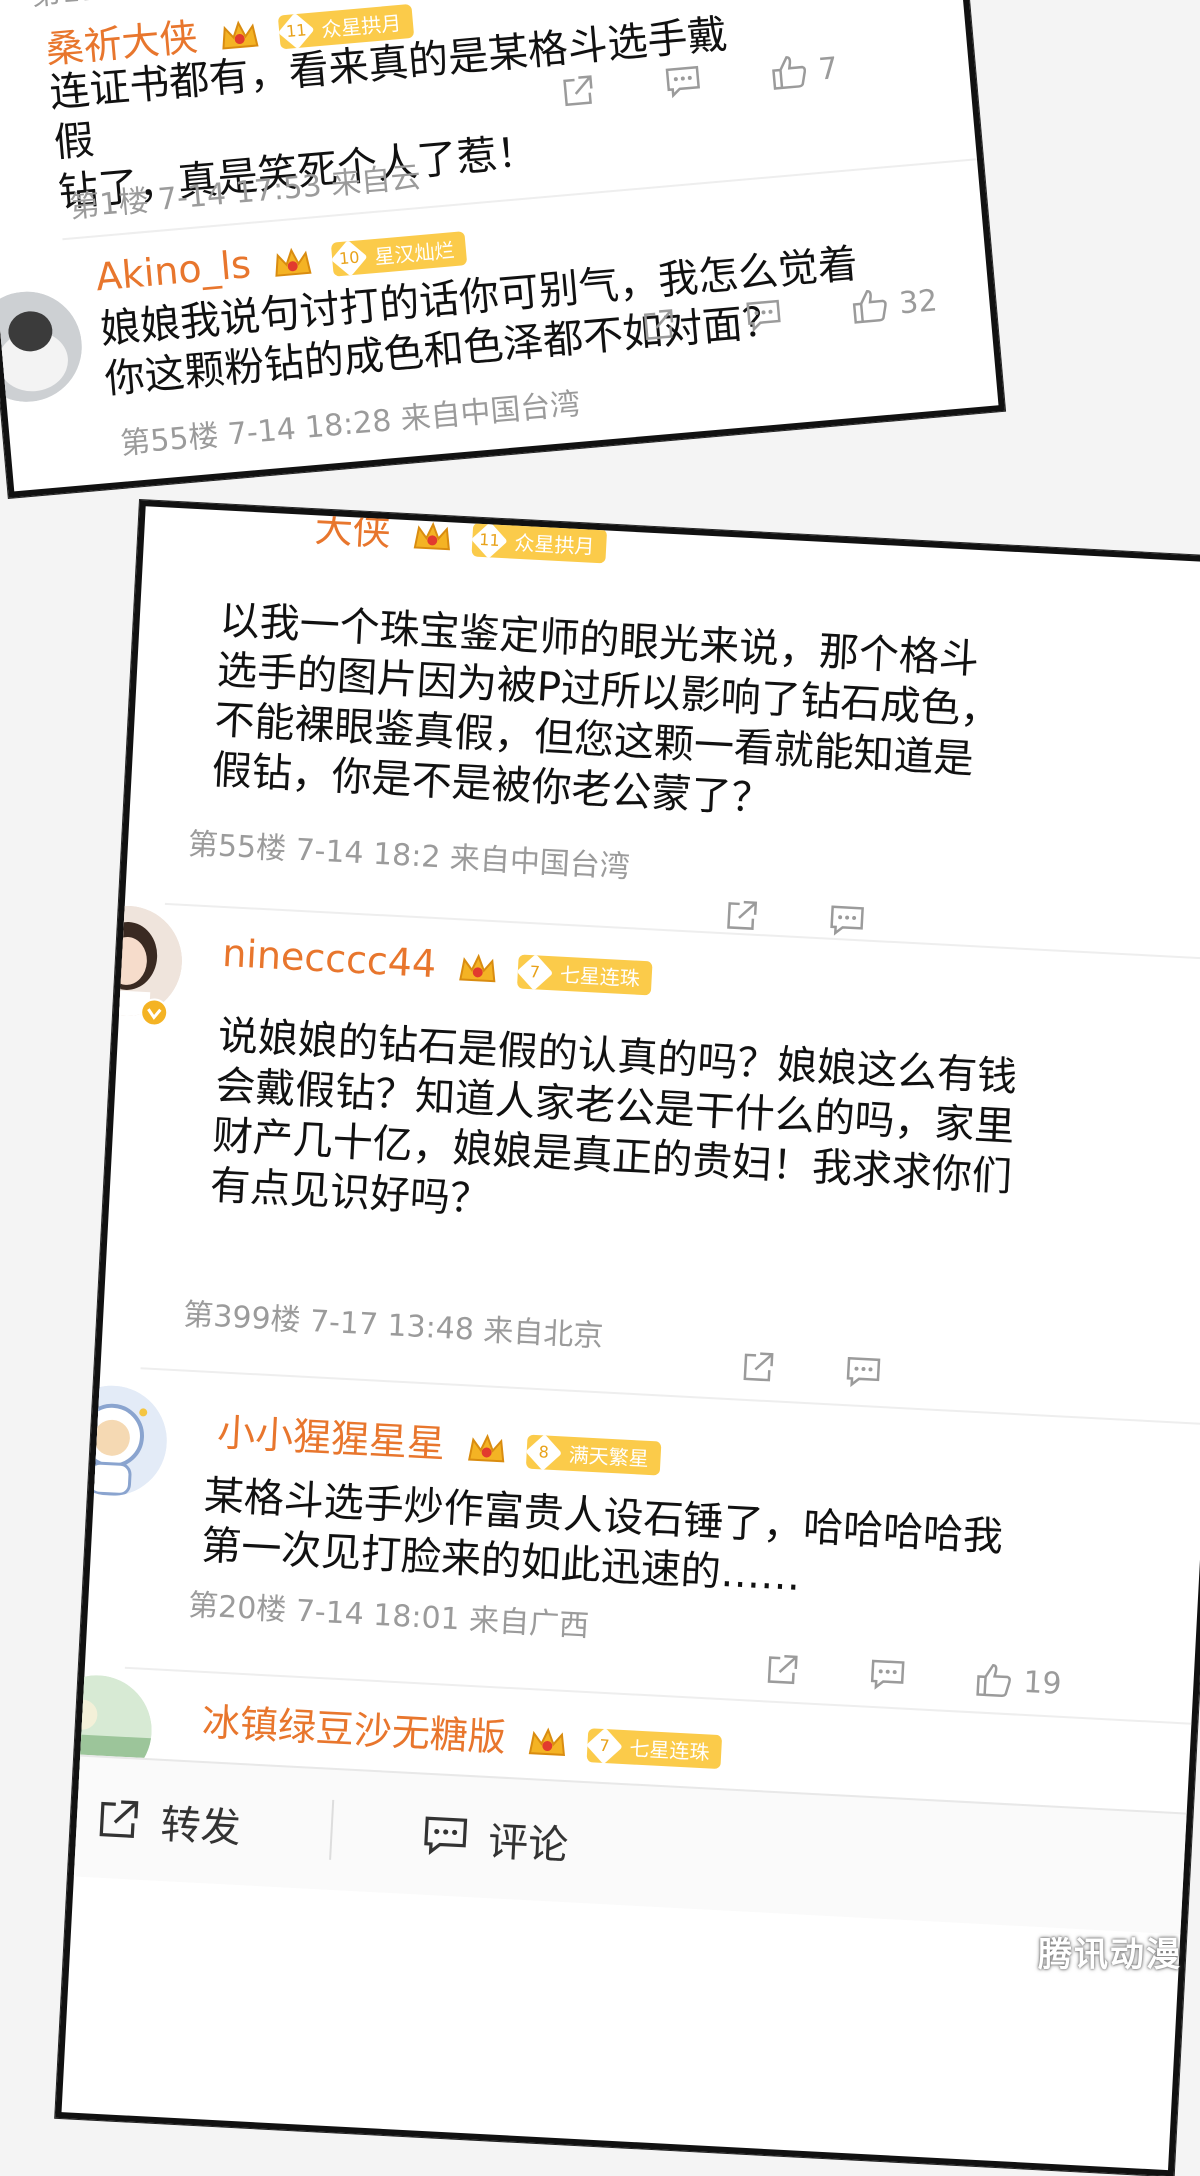 This screenshot has width=1200, height=2176. What do you see at coordinates (539, 542) in the screenshot?
I see `fan-level-badge: 11 众星拱月` at bounding box center [539, 542].